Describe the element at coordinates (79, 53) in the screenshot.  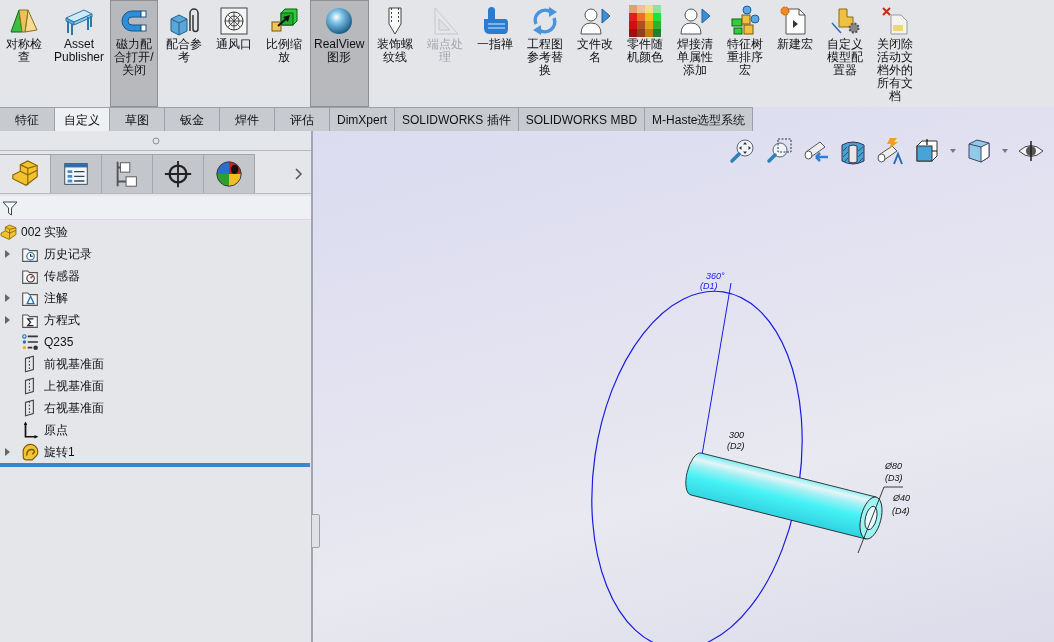
I see `toolbar-button: Asset Publisher` at that location.